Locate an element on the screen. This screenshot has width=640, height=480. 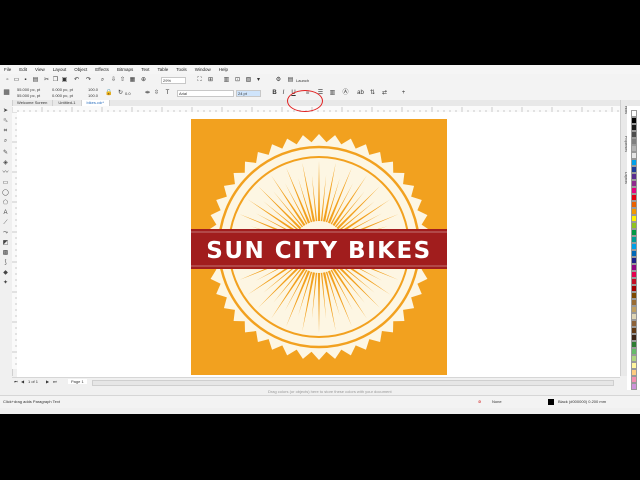
angle-value: 0.0 is located at coordinates (128, 93).